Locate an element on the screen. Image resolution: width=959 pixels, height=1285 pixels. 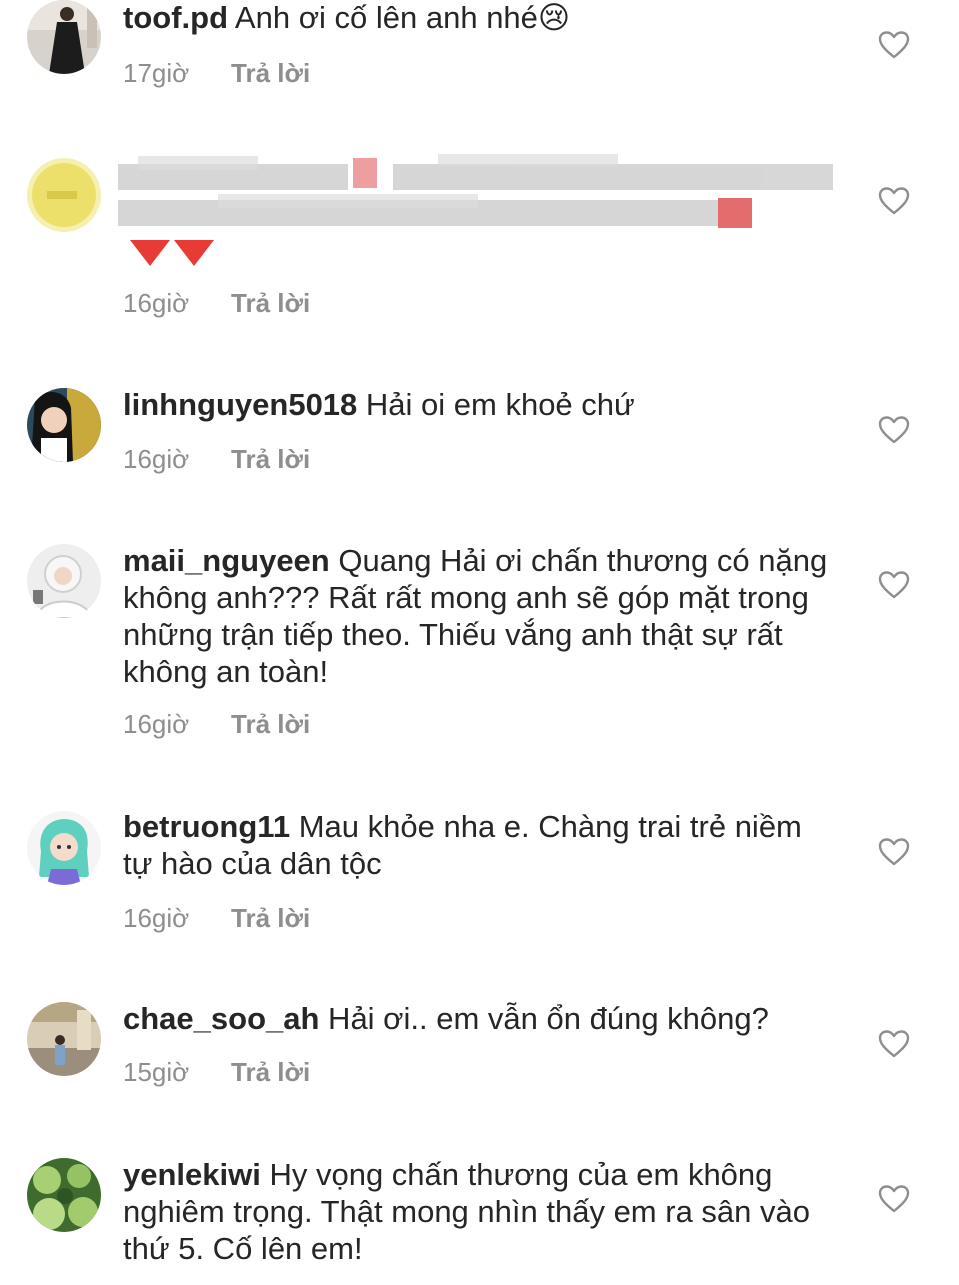
comment-body: toof.pd Anh ơi cố lên anh nhé😢 is located at coordinates (480, 18).